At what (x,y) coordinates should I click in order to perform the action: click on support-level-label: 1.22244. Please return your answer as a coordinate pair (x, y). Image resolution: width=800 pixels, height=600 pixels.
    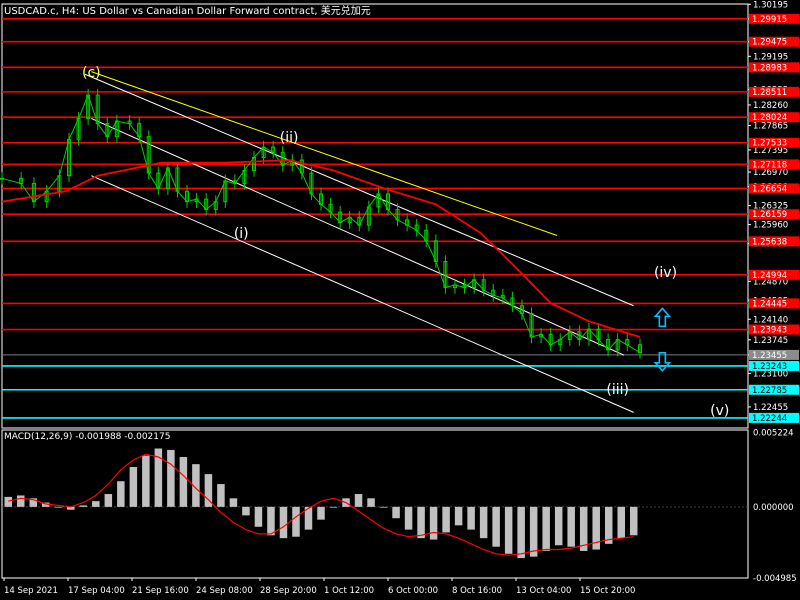
    Looking at the image, I should click on (769, 419).